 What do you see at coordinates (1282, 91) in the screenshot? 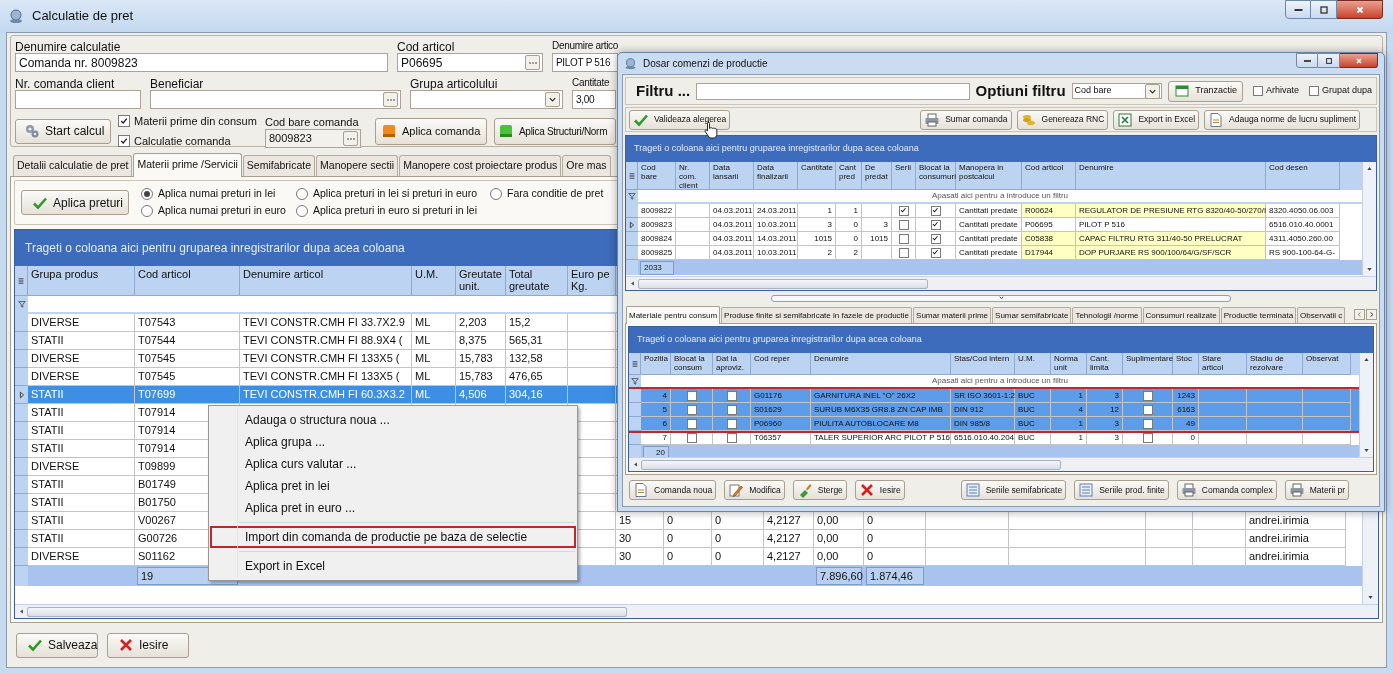
I see `checkbox-label: Arhivate` at bounding box center [1282, 91].